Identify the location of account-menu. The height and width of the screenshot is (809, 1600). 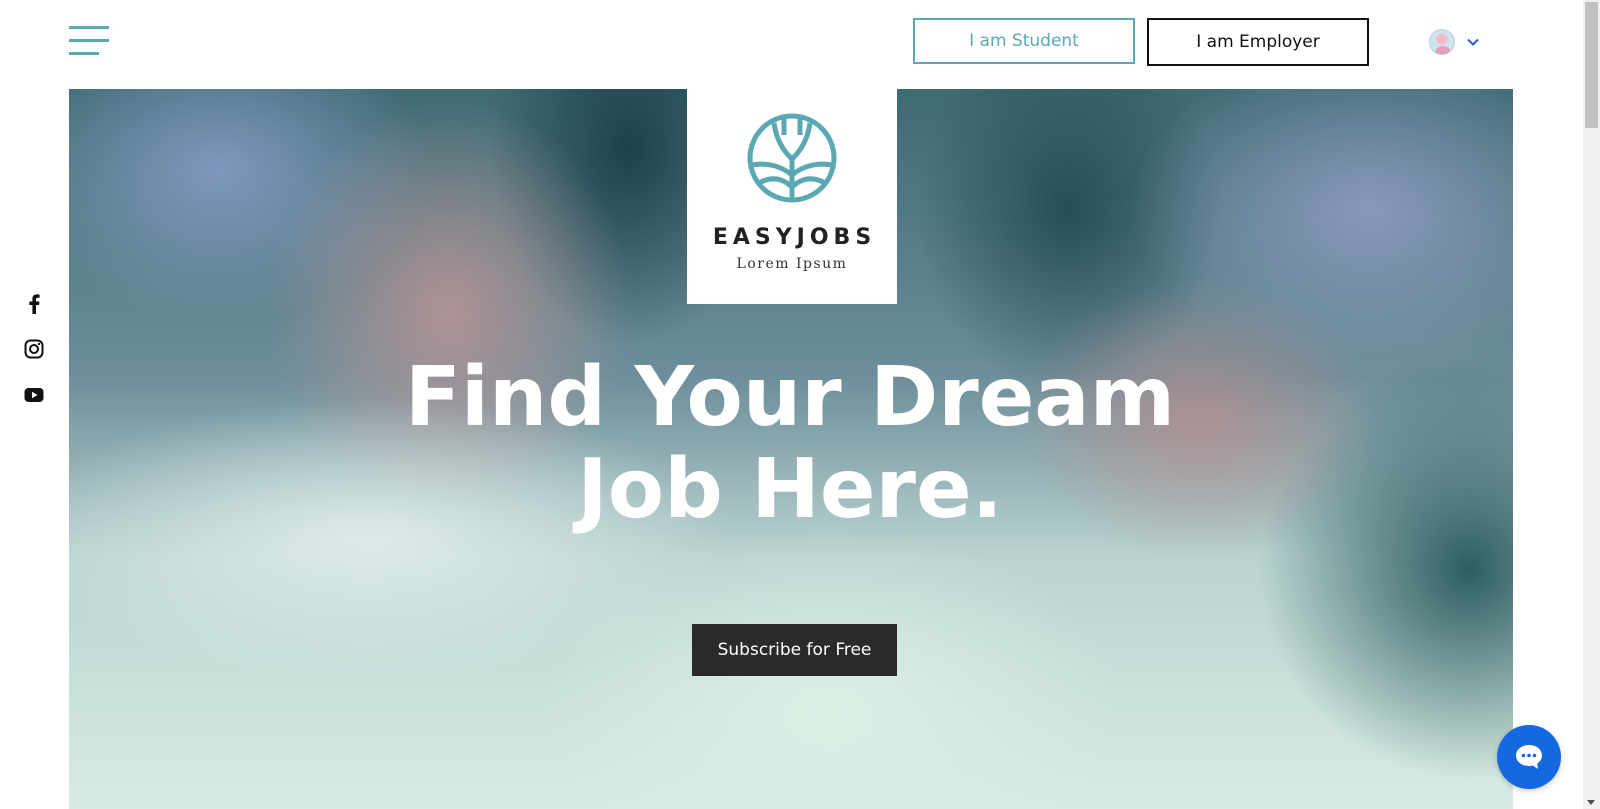
(1459, 42).